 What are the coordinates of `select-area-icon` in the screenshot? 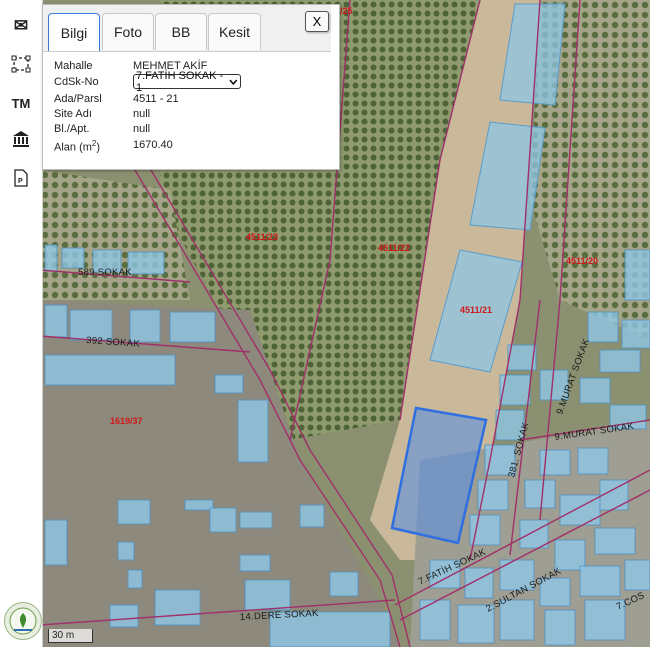 It's located at (21, 64).